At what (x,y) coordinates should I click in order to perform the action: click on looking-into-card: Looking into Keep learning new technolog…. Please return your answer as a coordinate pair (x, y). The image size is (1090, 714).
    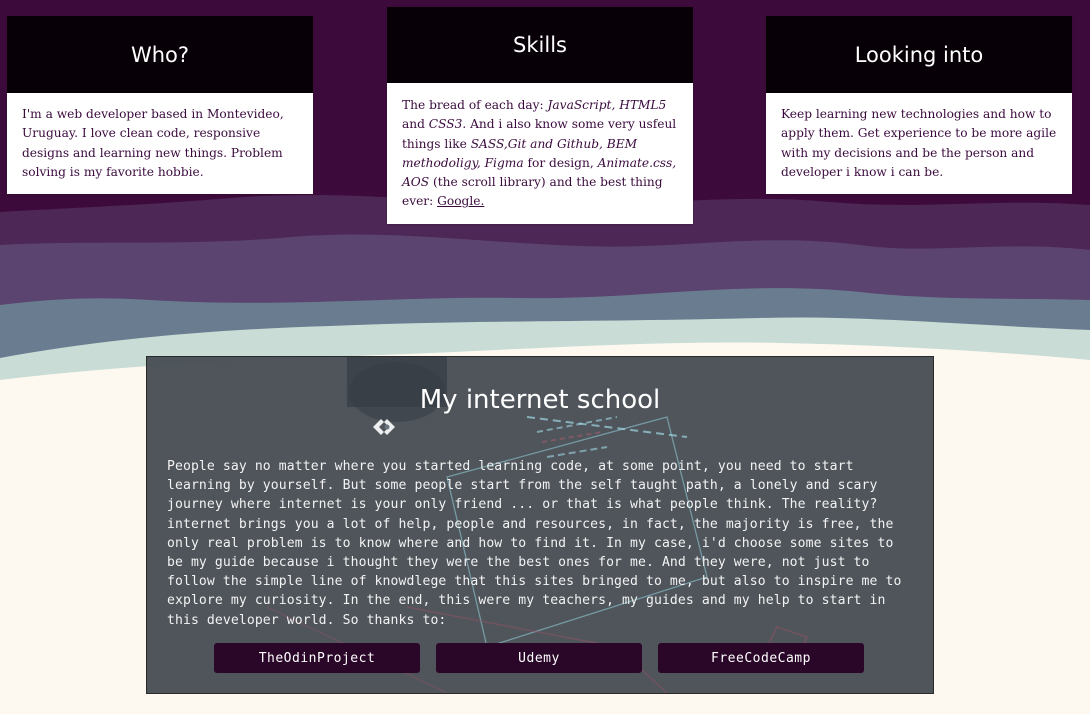
    Looking at the image, I should click on (919, 105).